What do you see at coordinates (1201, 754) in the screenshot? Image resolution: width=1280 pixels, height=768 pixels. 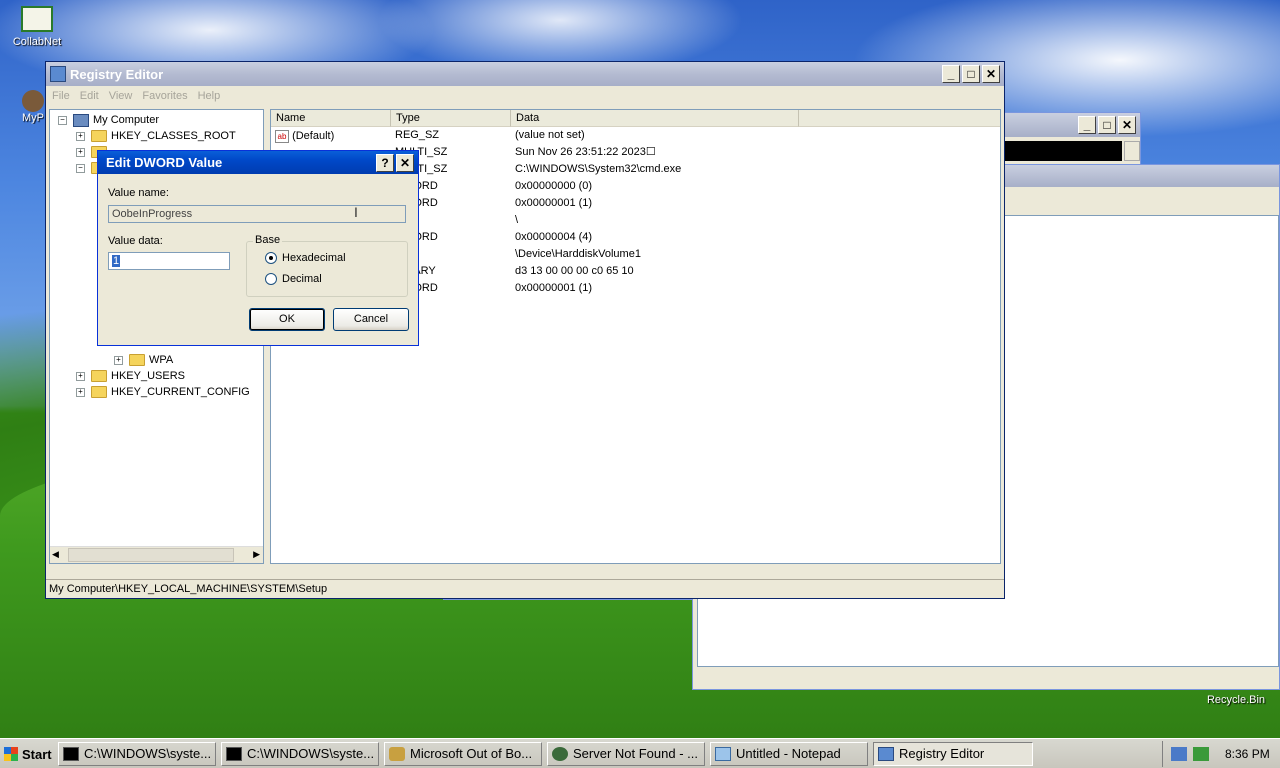 I see `volume-icon` at bounding box center [1201, 754].